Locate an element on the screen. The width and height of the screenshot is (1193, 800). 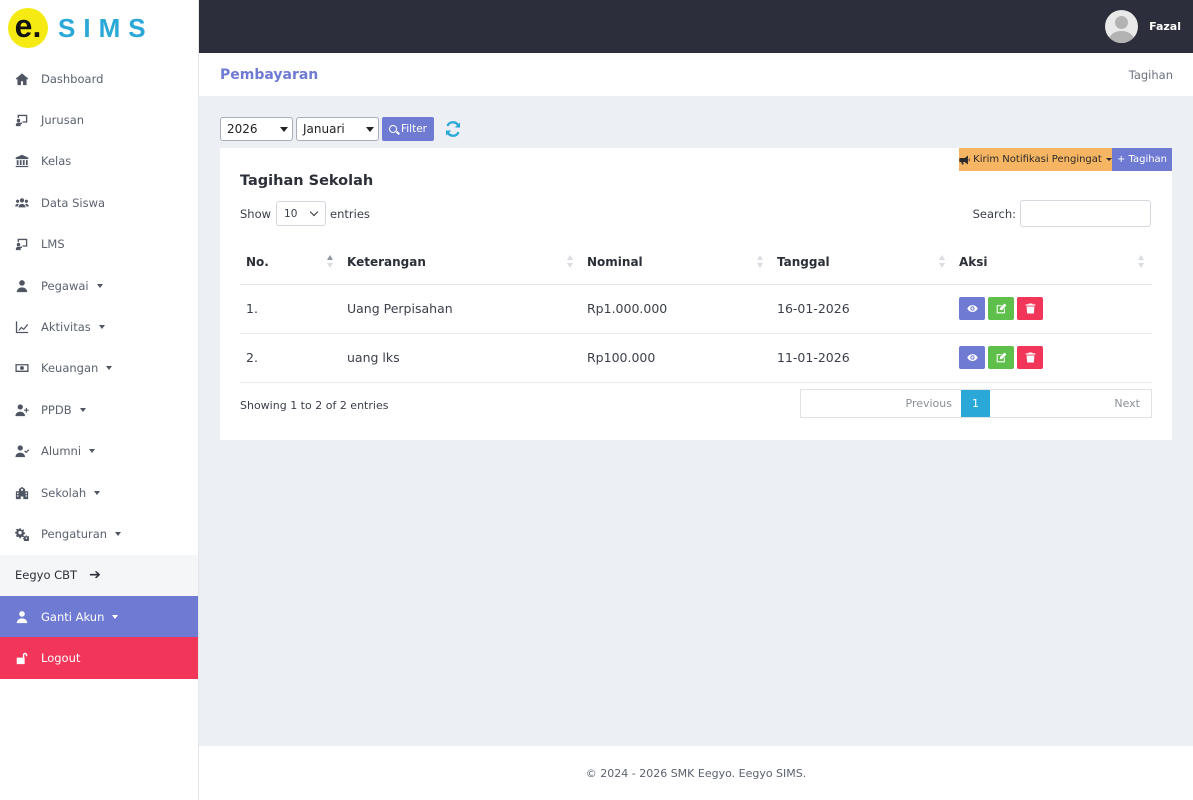
send-reminder-button: Kirim Notifikasi Pengingat is located at coordinates (1035, 159).